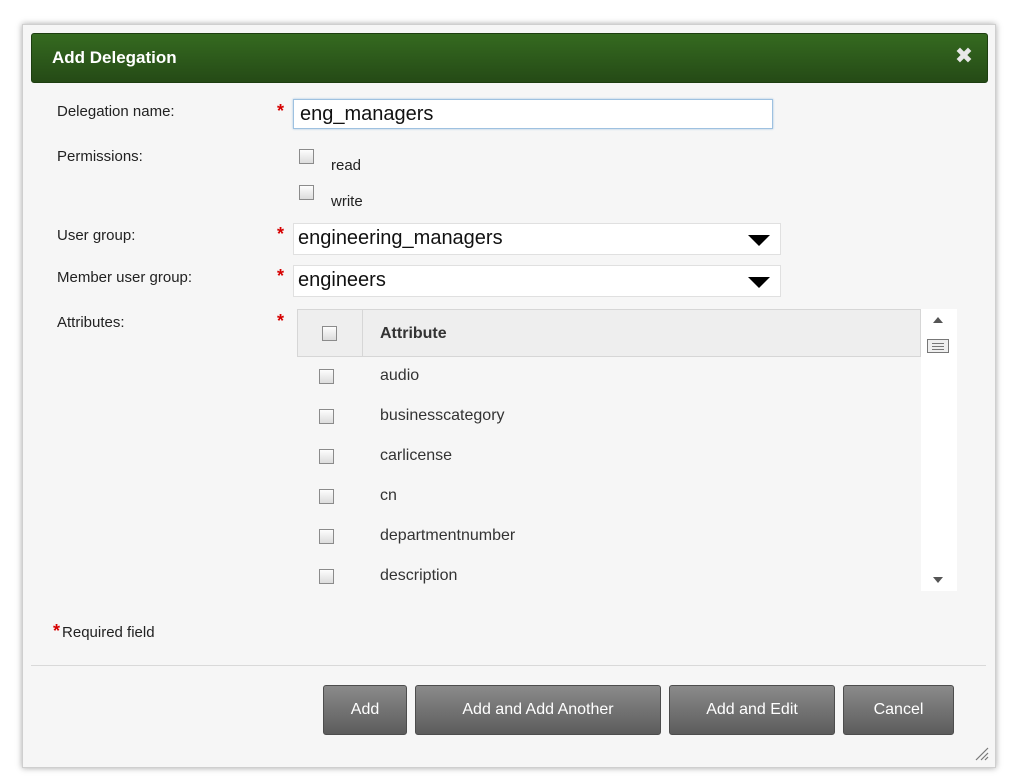  I want to click on add-and-add-another-button: Add and Add Another, so click(538, 710).